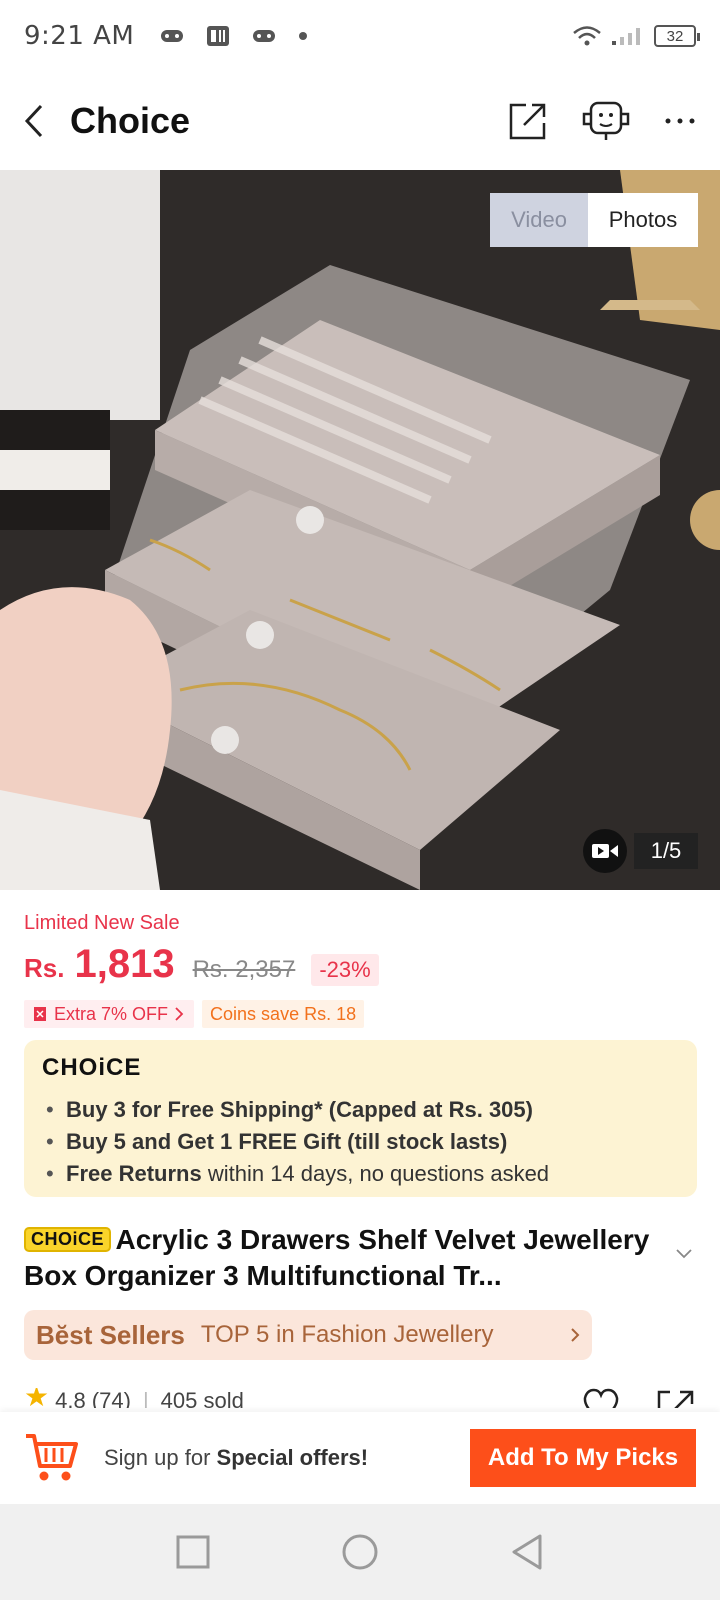 The height and width of the screenshot is (1600, 720). Describe the element at coordinates (40, 1014) in the screenshot. I see `coupon-icon` at that location.